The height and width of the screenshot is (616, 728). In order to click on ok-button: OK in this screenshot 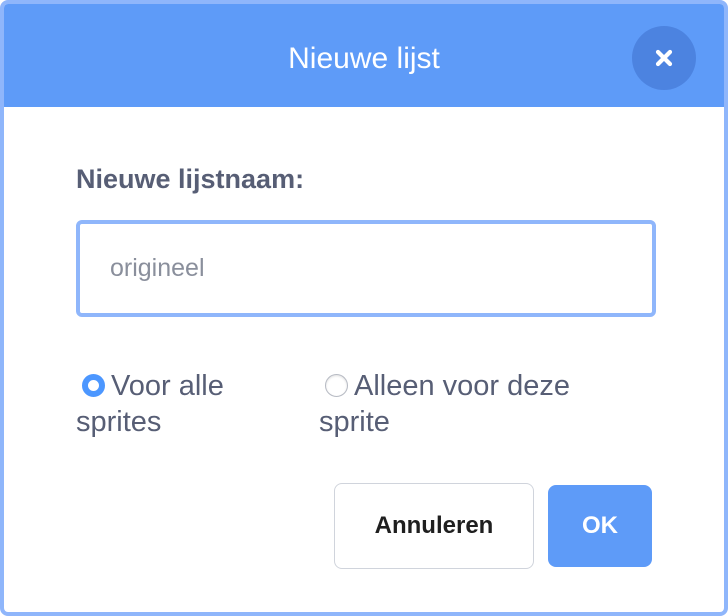, I will do `click(600, 526)`.